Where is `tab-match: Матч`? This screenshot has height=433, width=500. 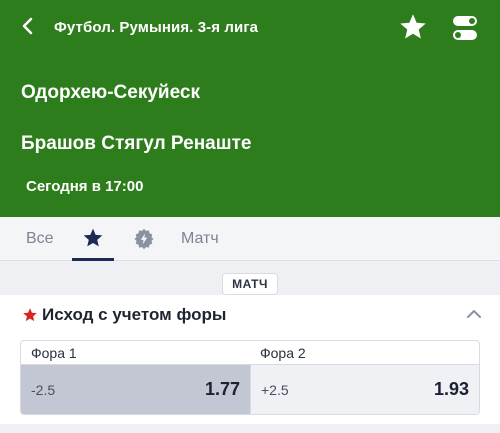 tab-match: Матч is located at coordinates (200, 239).